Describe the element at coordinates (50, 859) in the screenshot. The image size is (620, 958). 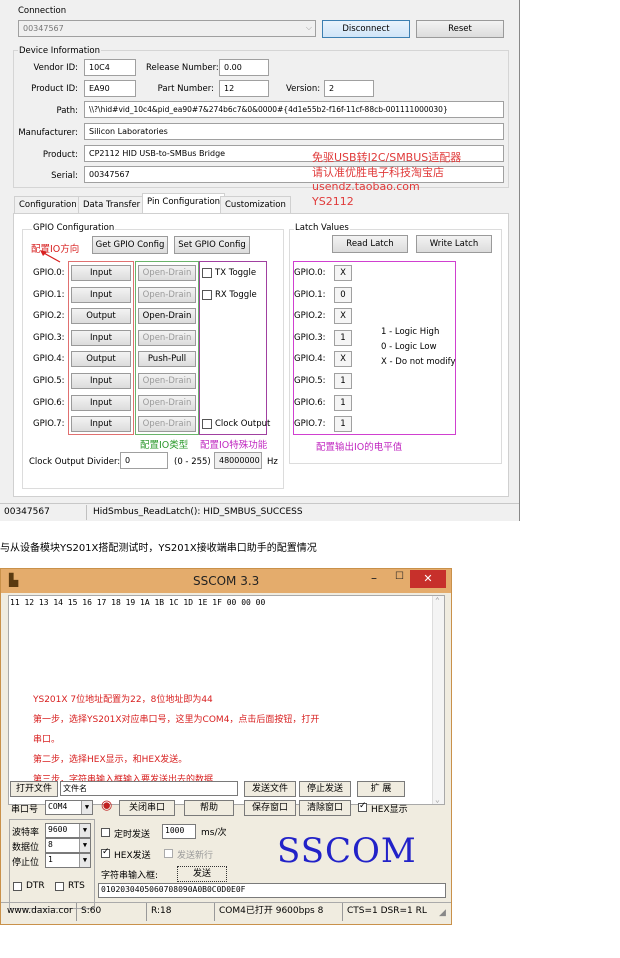
I see `stop-bits-select-value: 1` at that location.